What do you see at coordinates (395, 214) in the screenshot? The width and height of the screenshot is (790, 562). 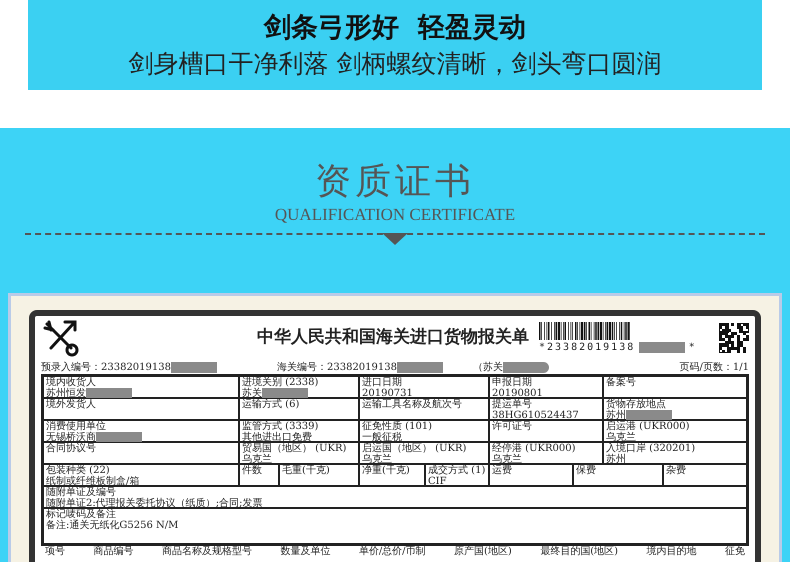 I see `section-subtitle: QUALIFICATION CERTIFICATE` at bounding box center [395, 214].